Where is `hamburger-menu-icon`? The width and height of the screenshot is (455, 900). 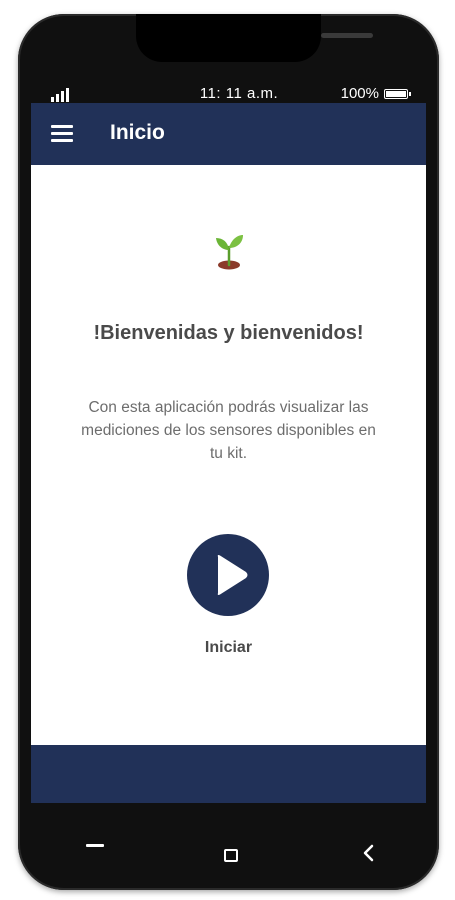
hamburger-menu-icon is located at coordinates (62, 134).